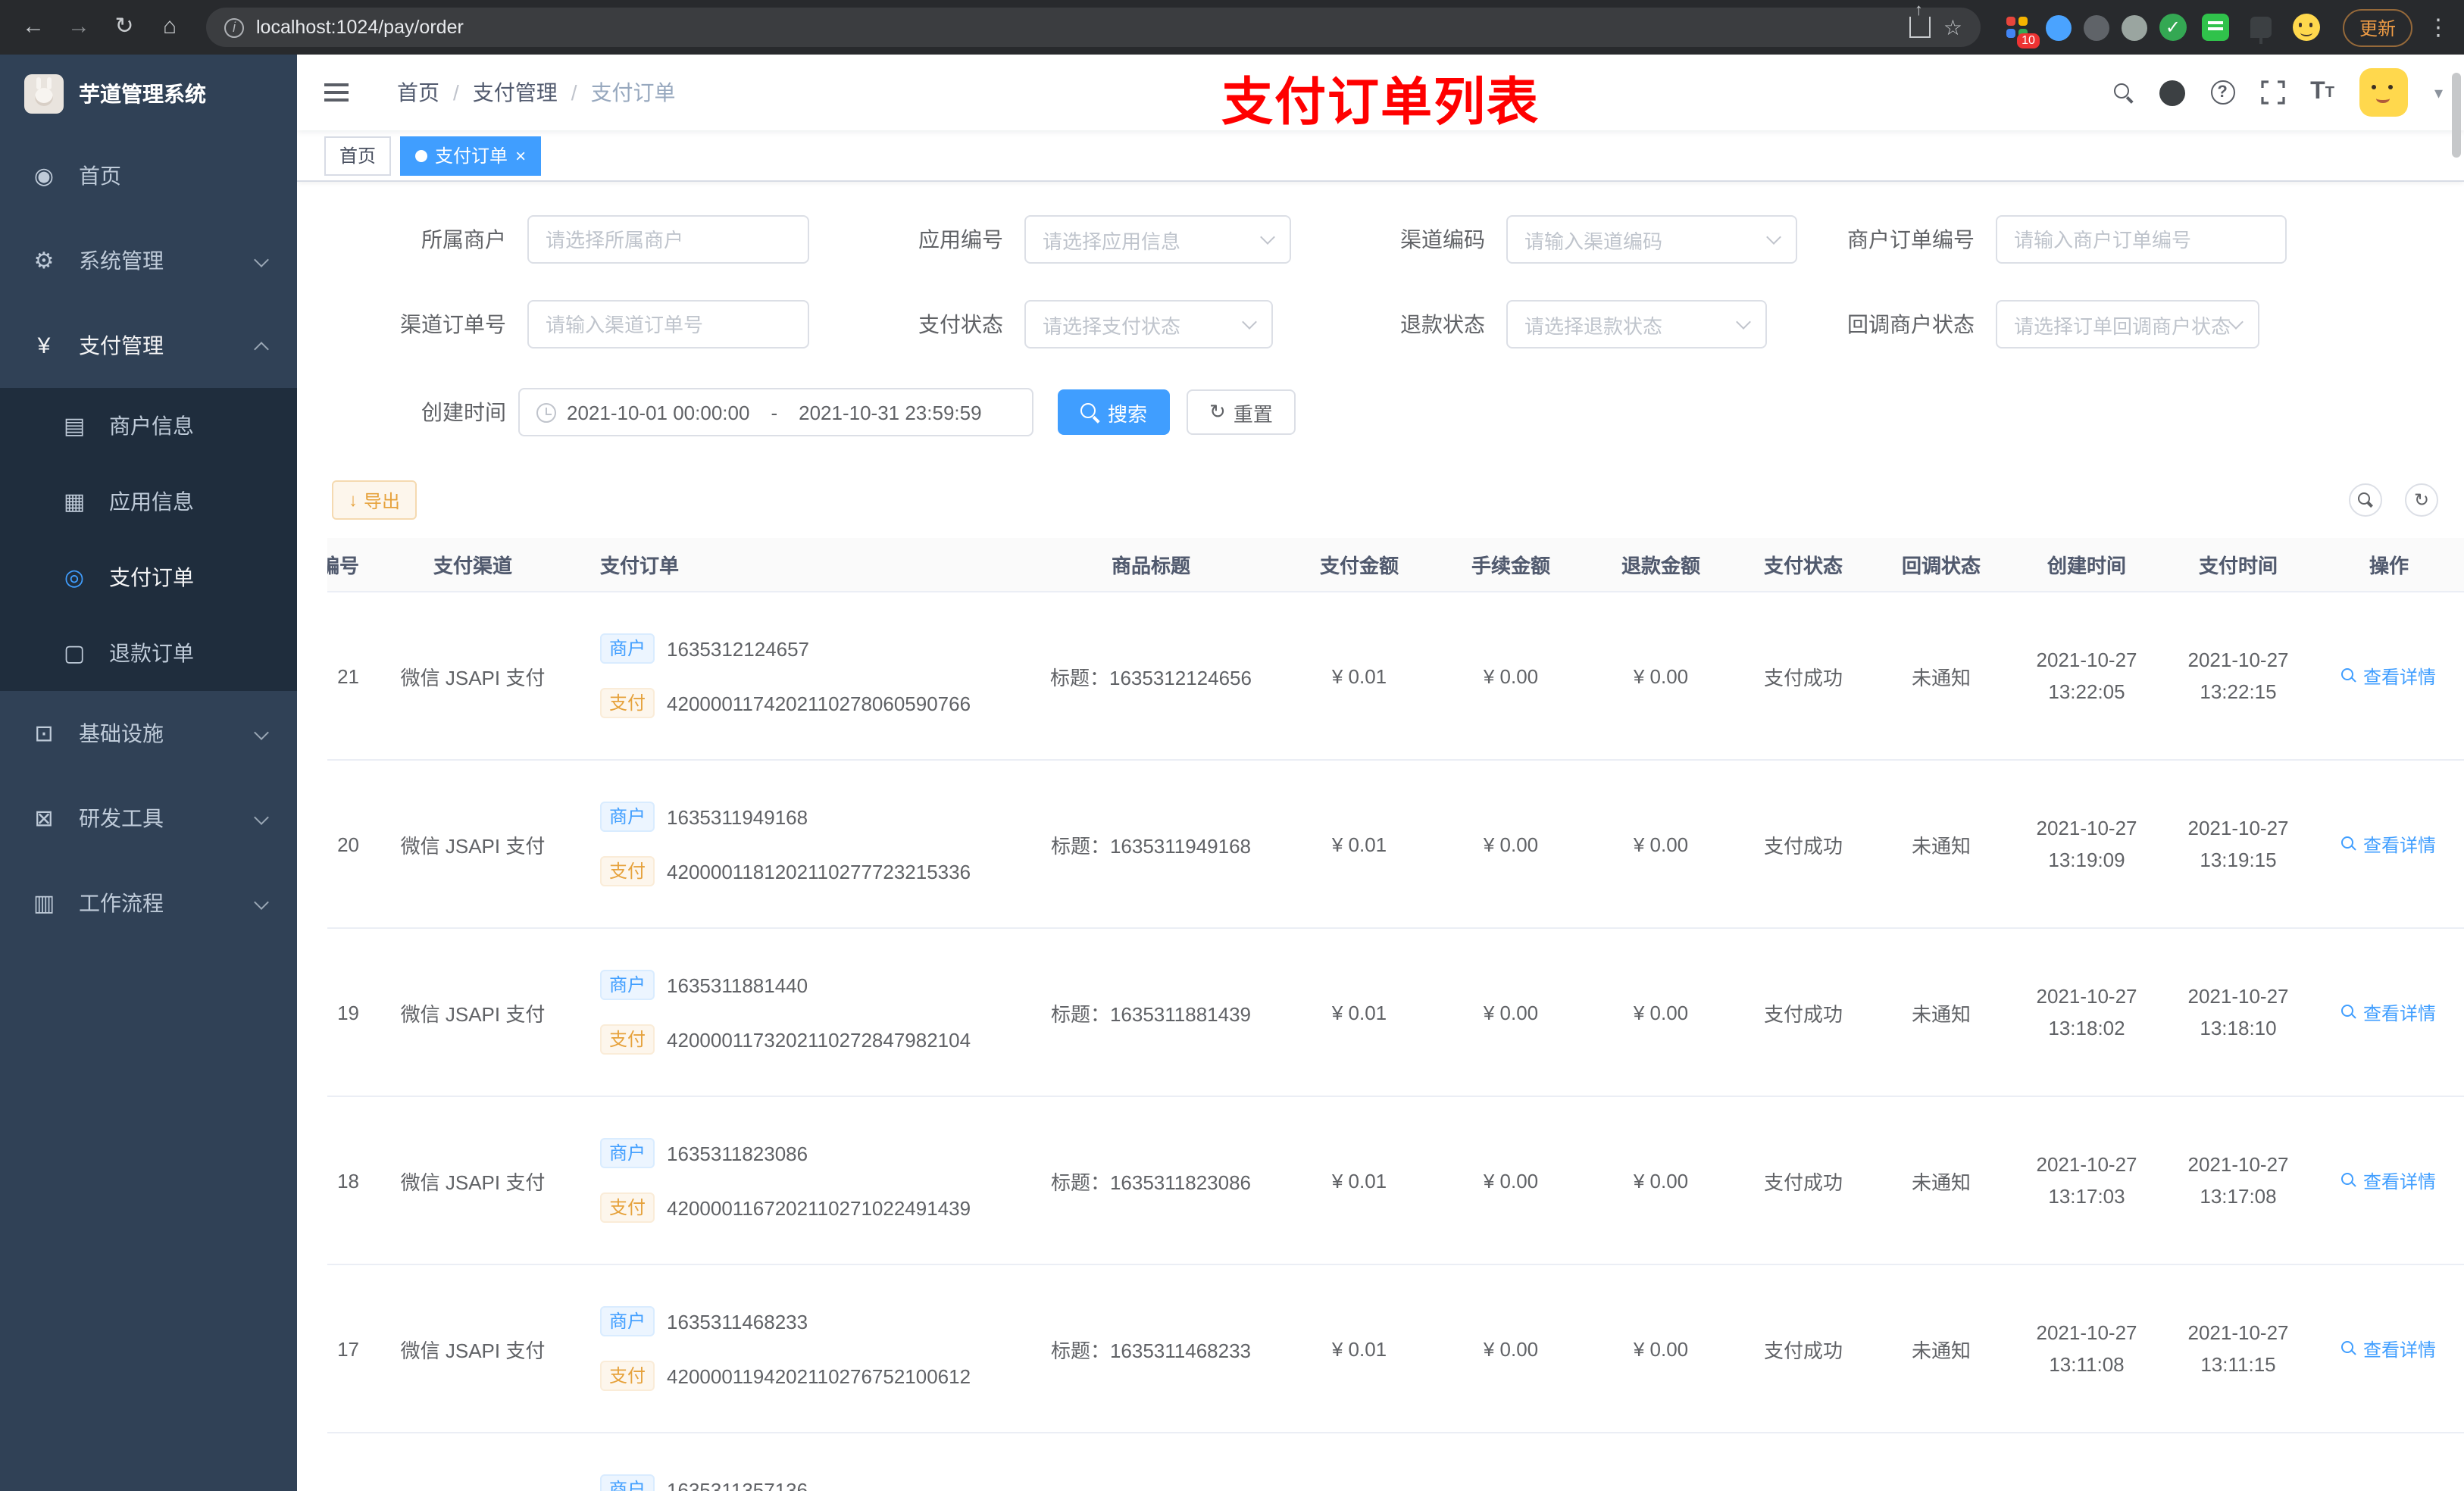  Describe the element at coordinates (148, 260) in the screenshot. I see `sidebar-item-system: ⚙ 系统管理` at that location.